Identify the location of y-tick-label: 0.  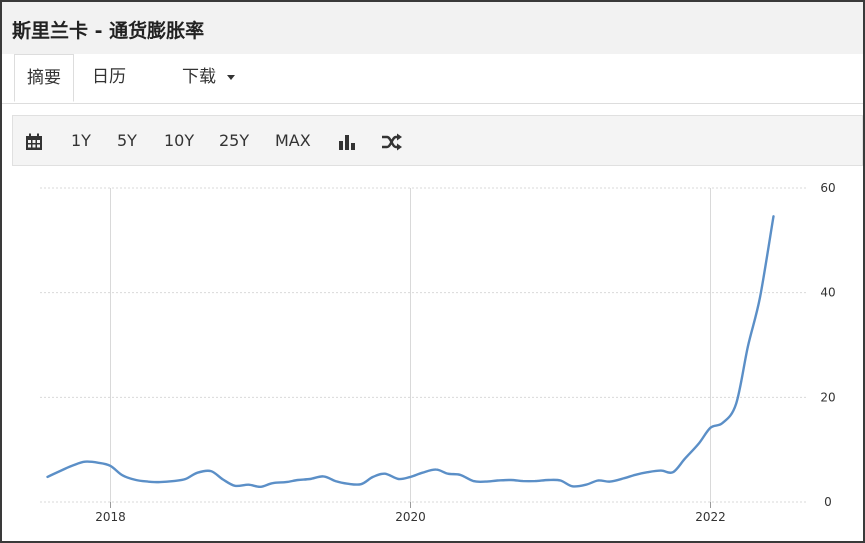
(828, 502).